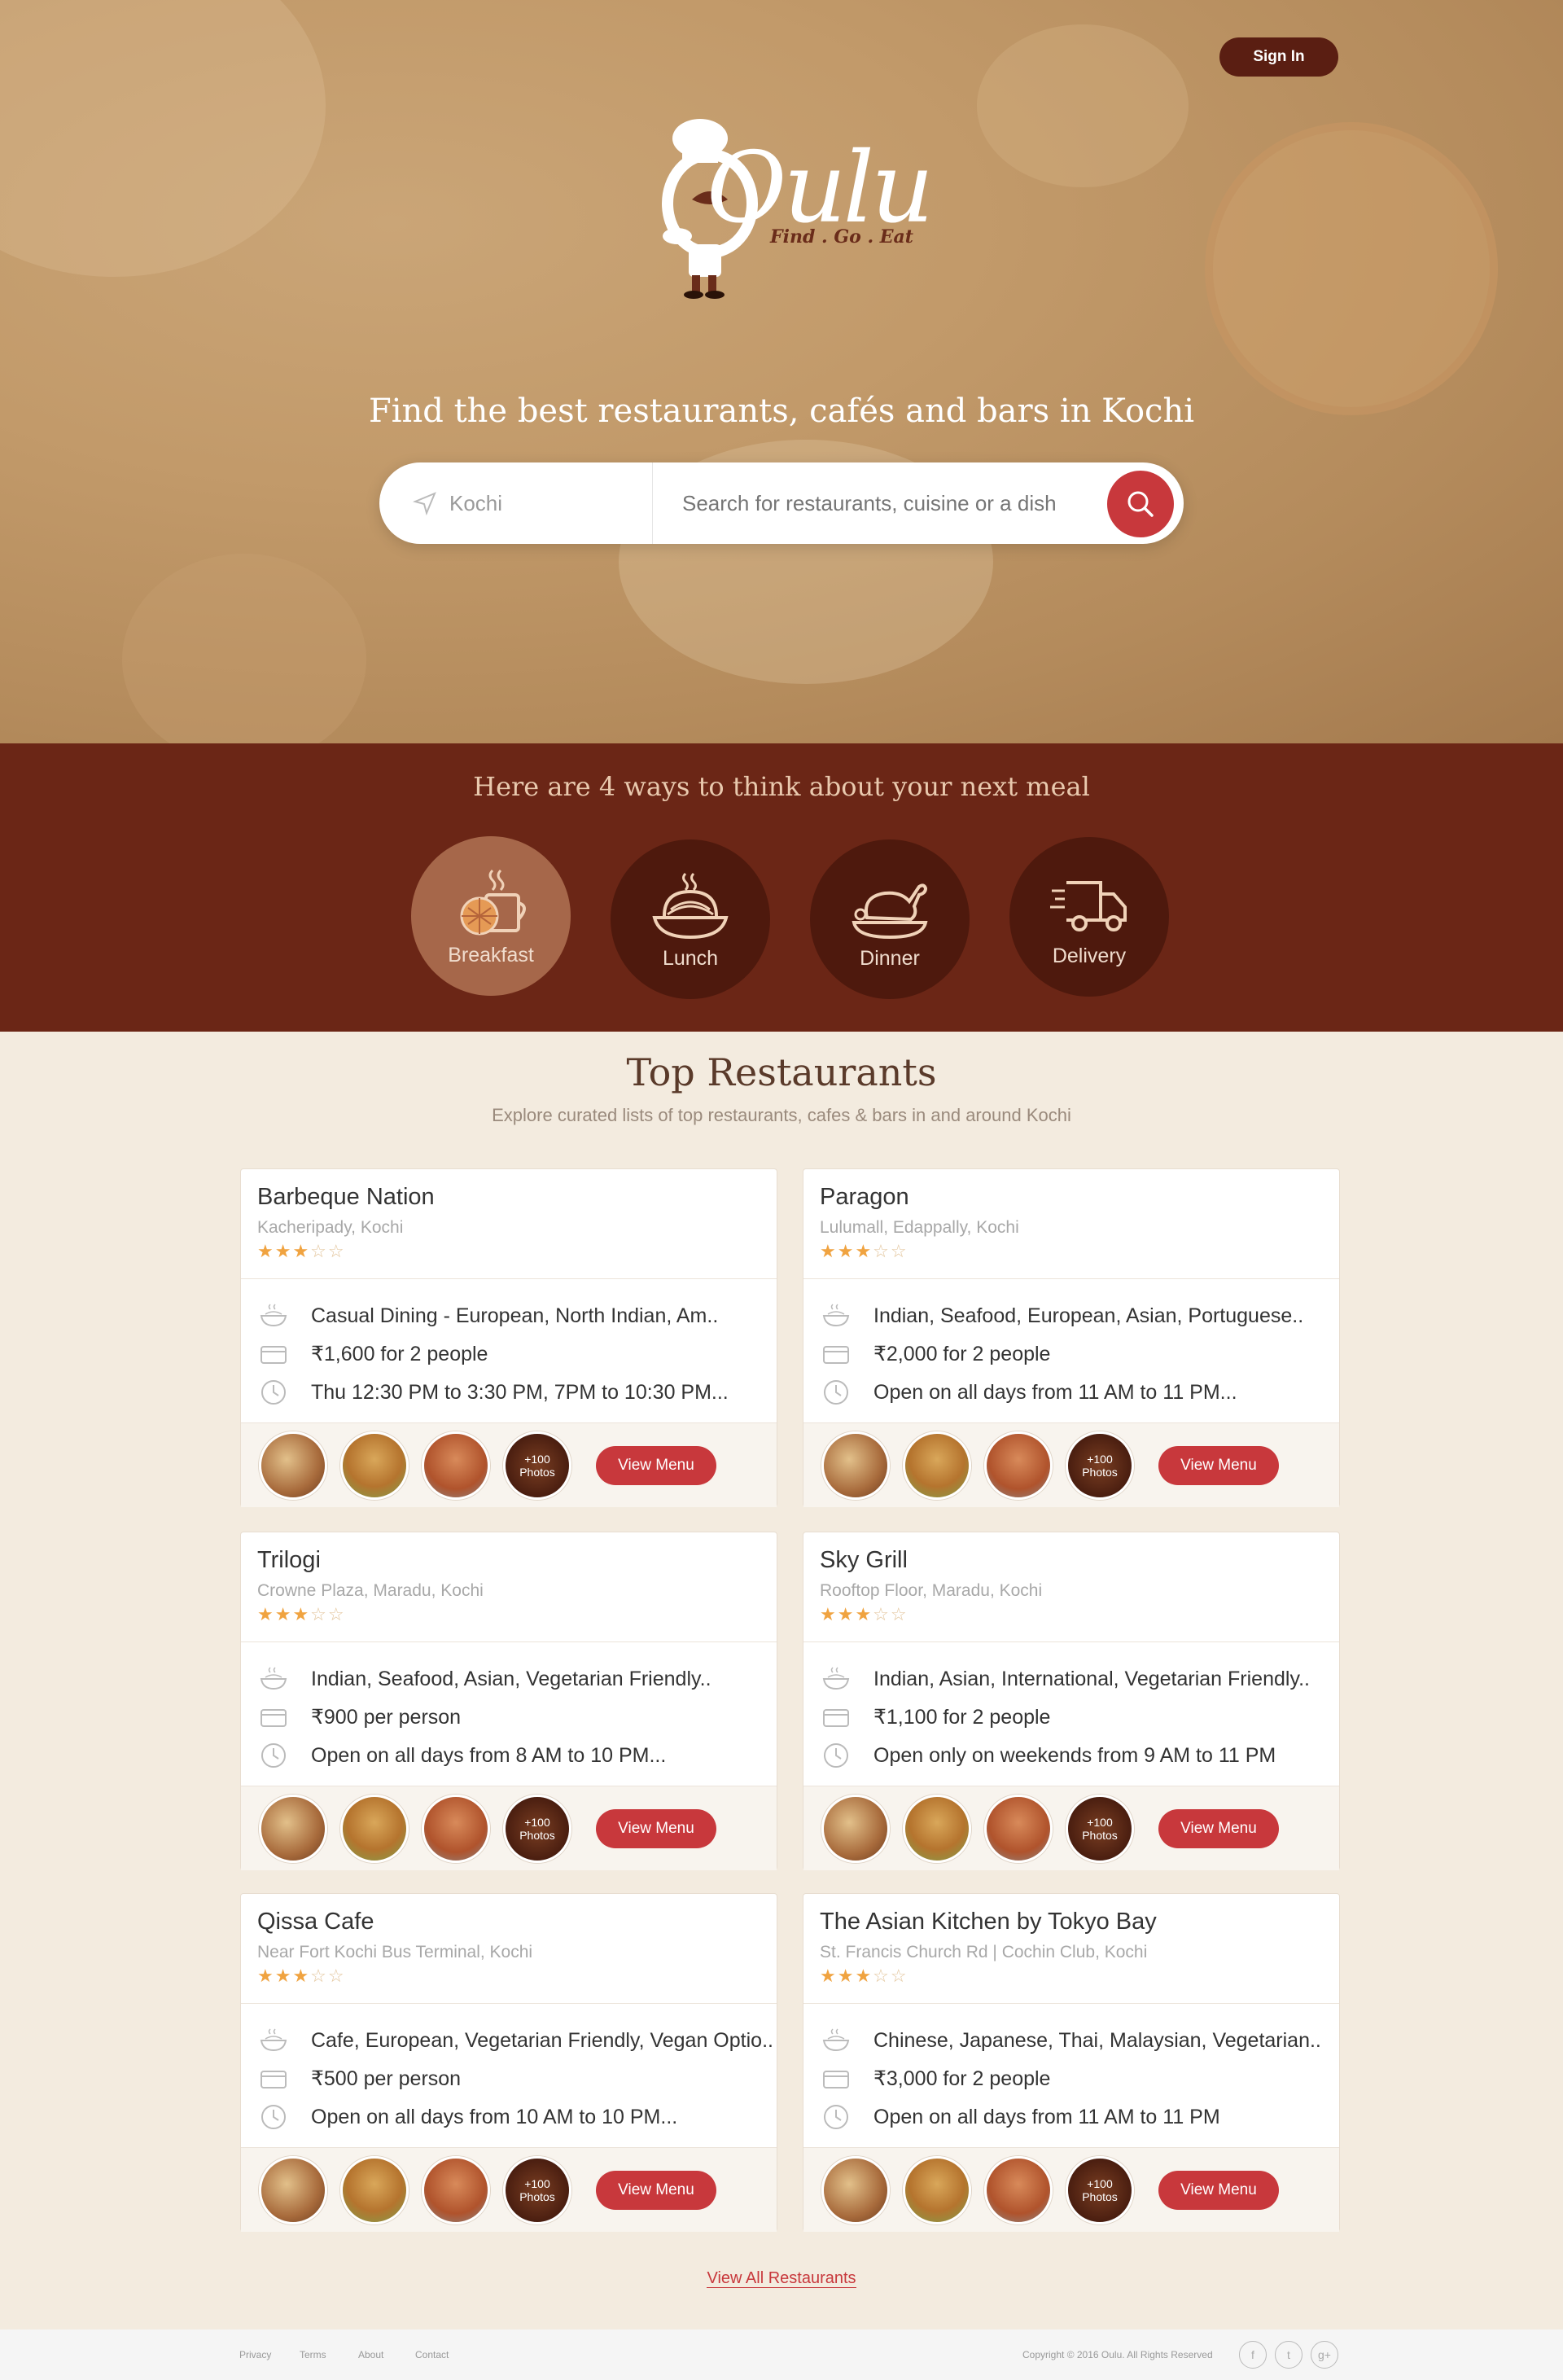 This screenshot has height=2380, width=1563. I want to click on way-label: Delivery, so click(1089, 956).